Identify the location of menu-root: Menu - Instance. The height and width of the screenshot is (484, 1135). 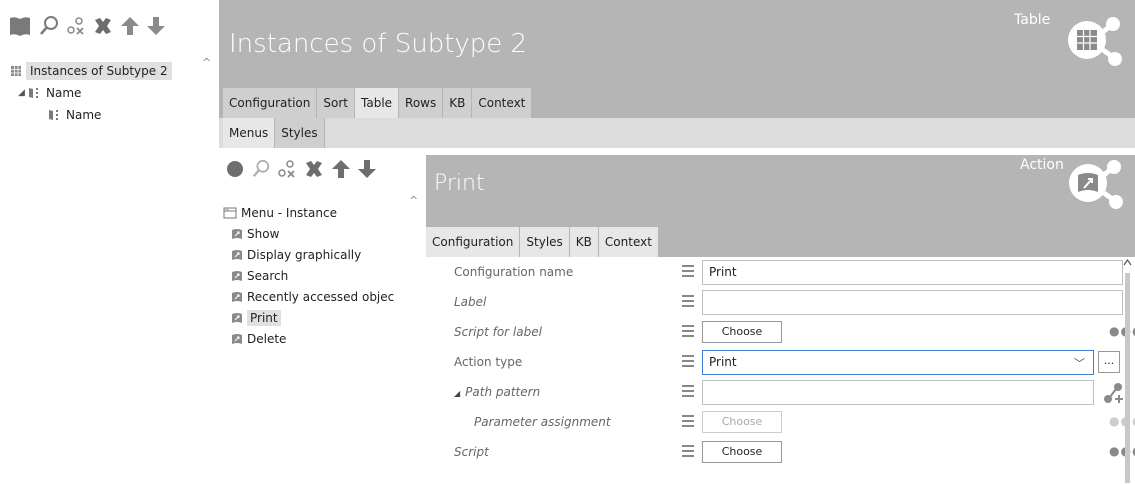
(320, 212).